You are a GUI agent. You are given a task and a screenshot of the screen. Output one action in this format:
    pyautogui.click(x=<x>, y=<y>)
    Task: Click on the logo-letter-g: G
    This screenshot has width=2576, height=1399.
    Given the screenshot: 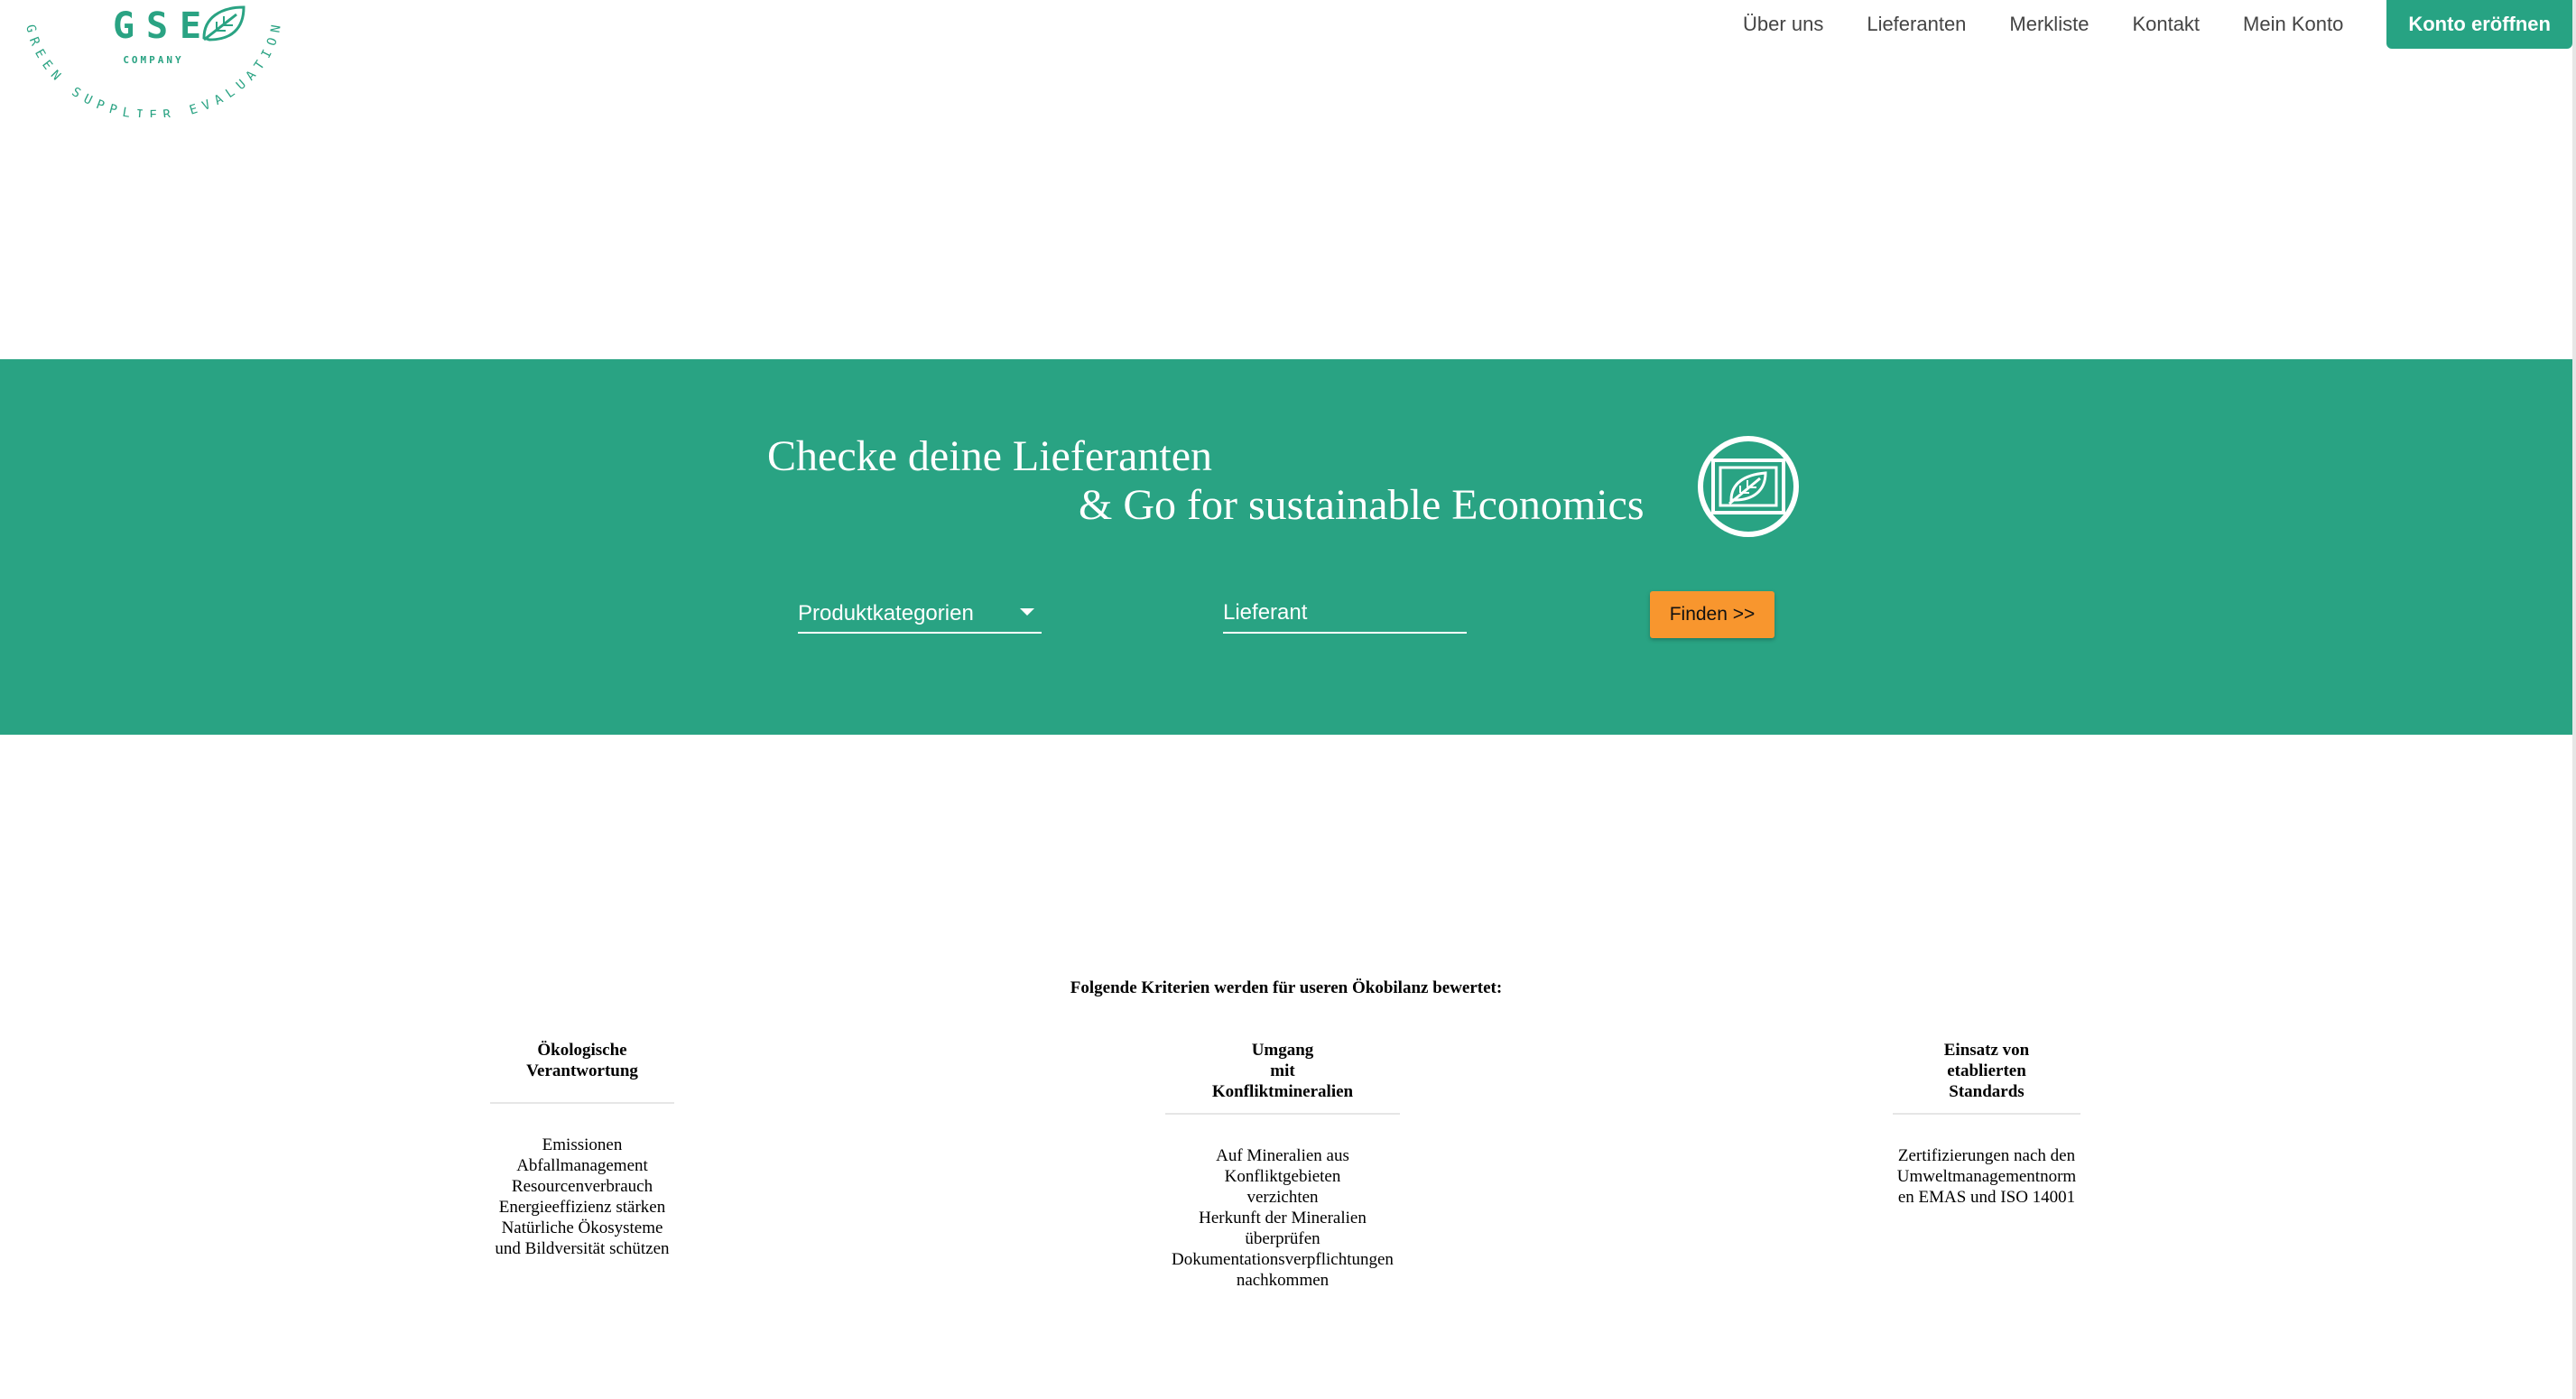 What is the action you would take?
    pyautogui.click(x=124, y=26)
    